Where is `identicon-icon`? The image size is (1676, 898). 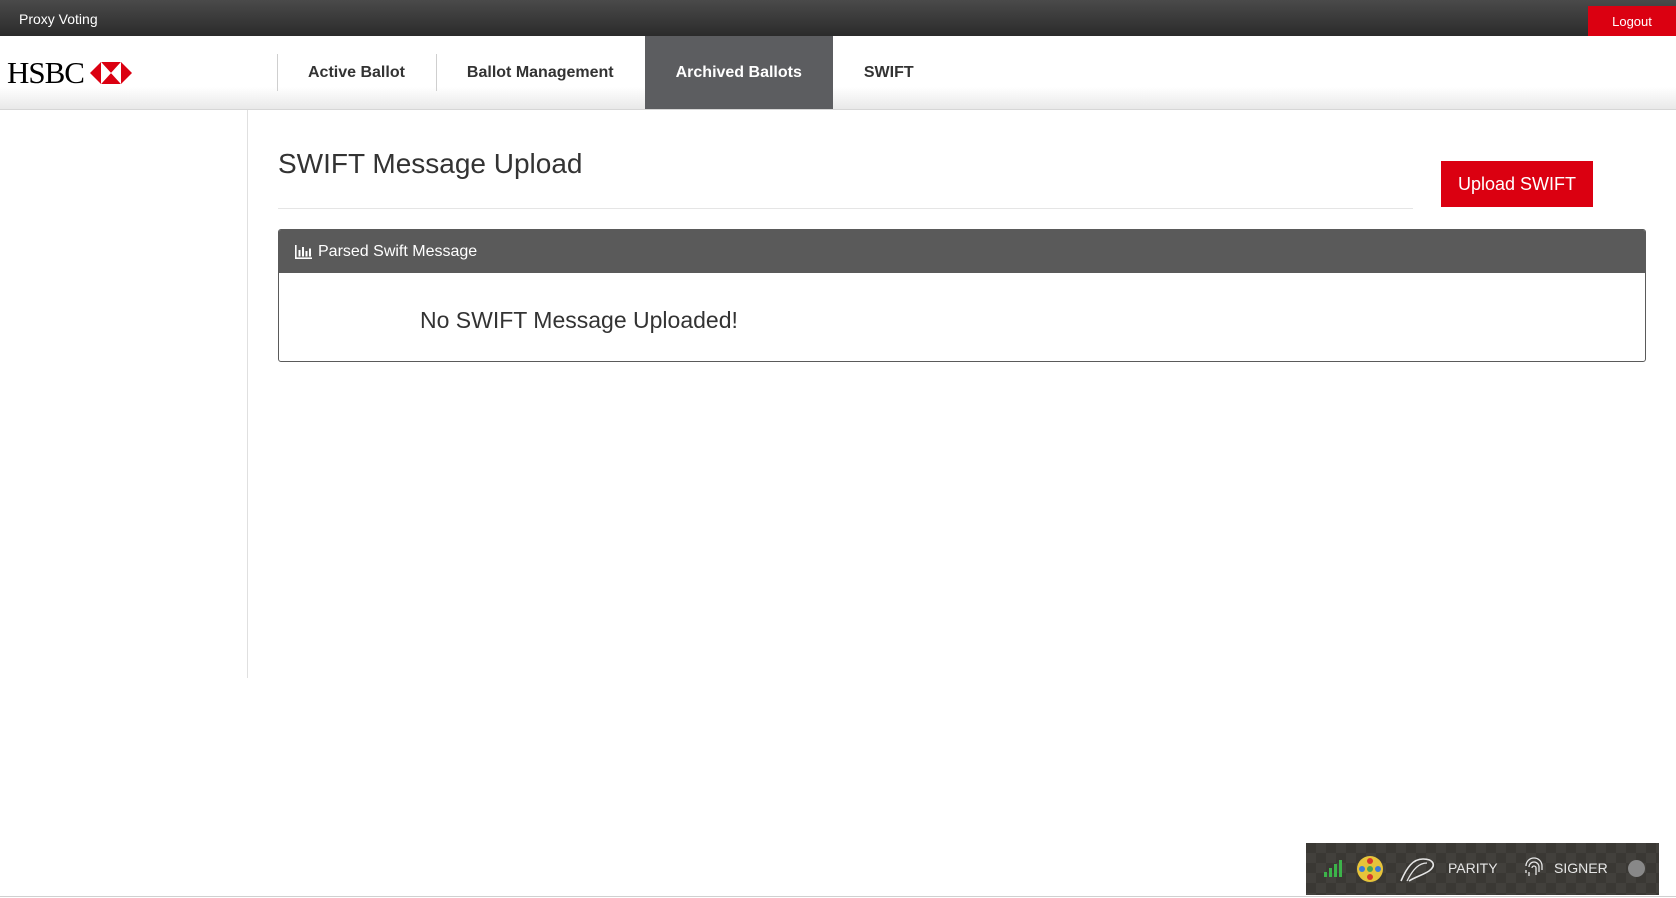 identicon-icon is located at coordinates (1370, 870).